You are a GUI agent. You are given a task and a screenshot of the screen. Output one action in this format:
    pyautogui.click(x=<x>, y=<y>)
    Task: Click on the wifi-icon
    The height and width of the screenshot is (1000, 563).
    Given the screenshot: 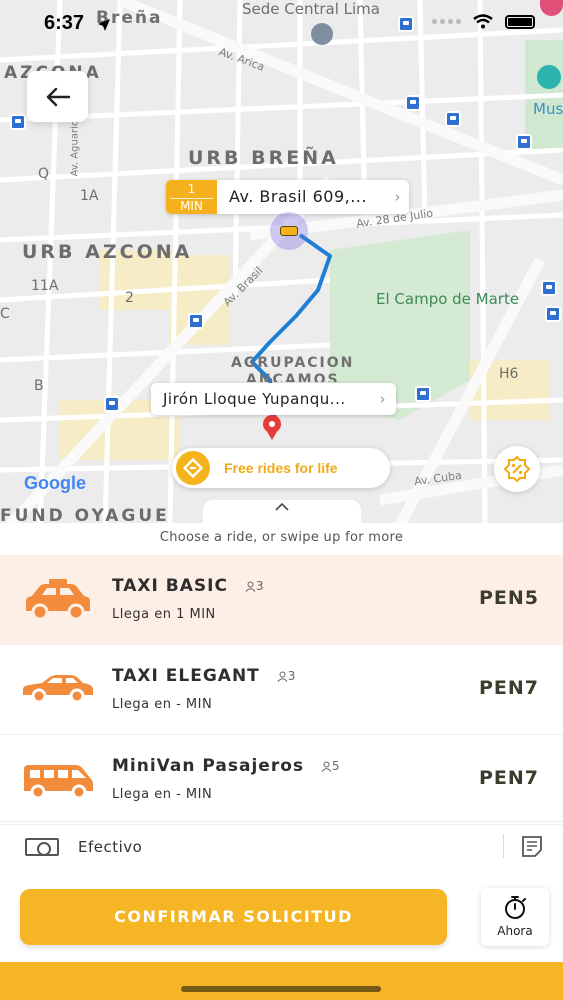 What is the action you would take?
    pyautogui.click(x=483, y=21)
    